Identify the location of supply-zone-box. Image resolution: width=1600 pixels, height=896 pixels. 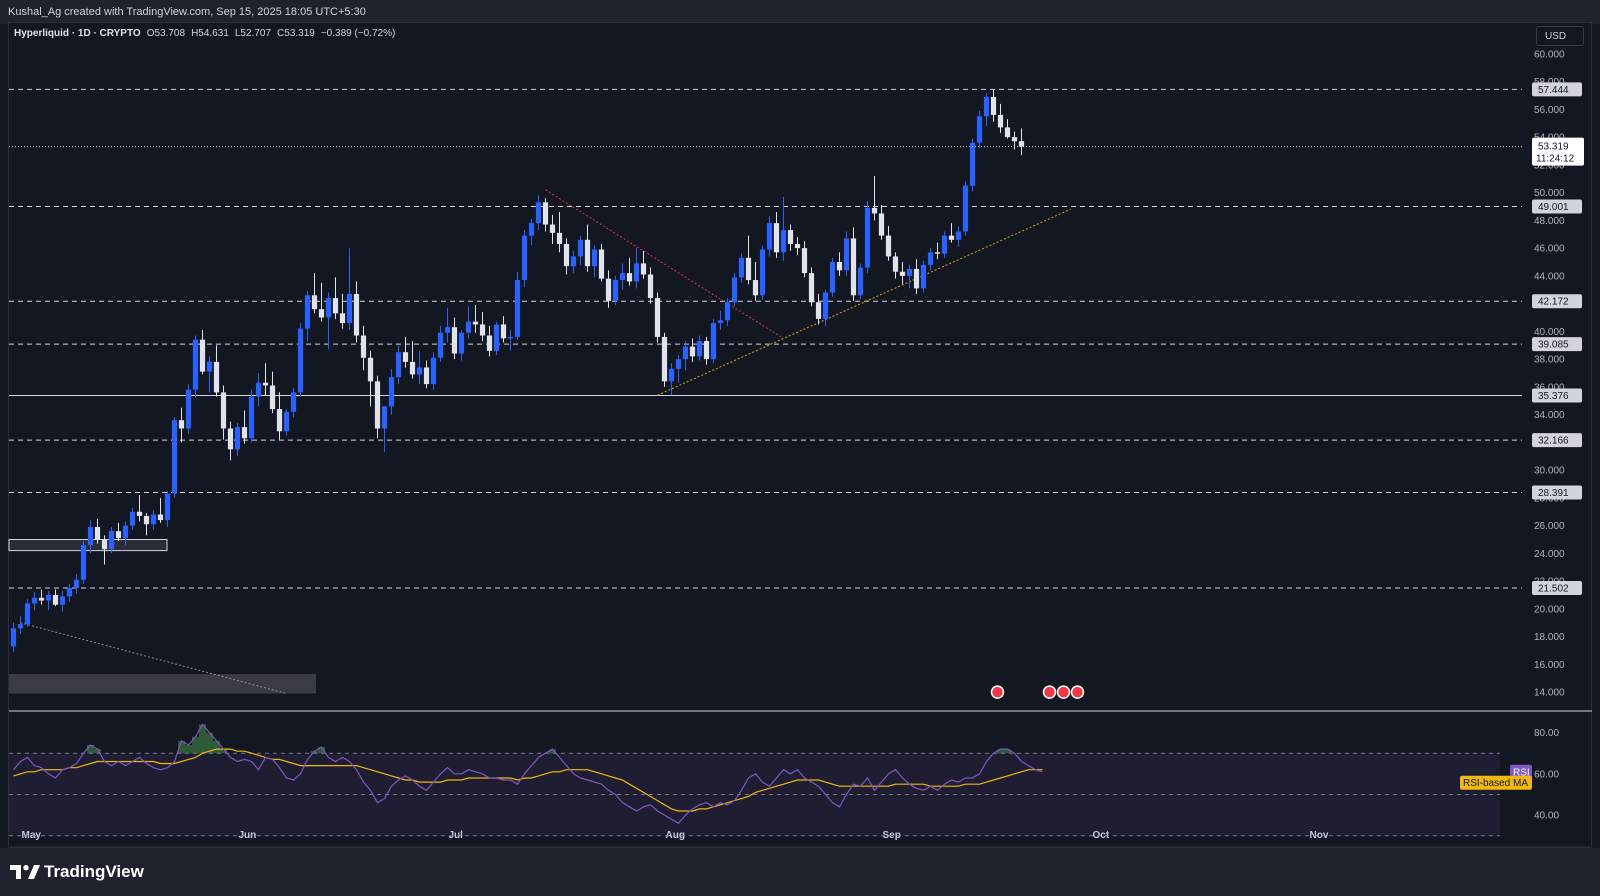
(162, 684).